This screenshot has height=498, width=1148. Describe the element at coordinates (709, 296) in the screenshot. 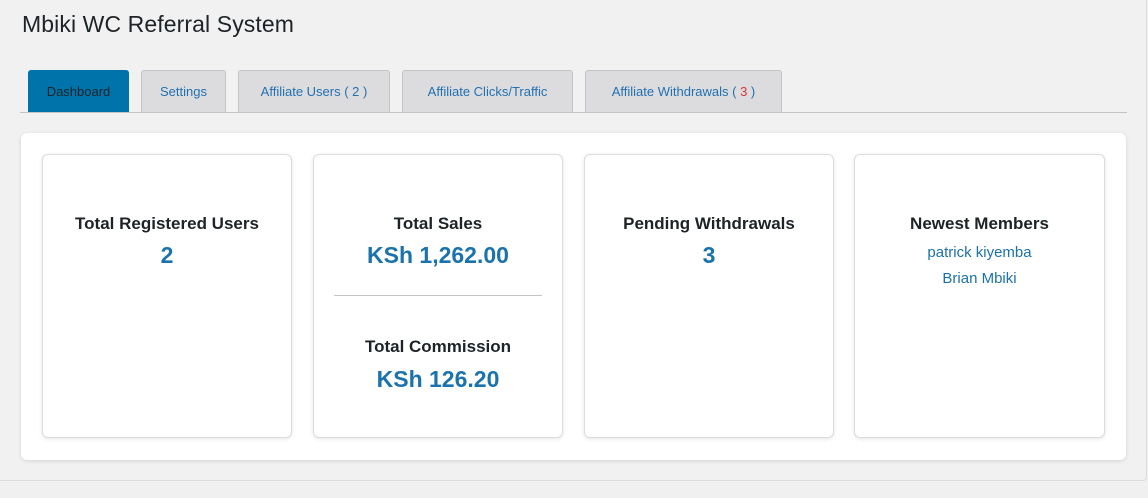

I see `card-pending-withdrawals: Pending Withdrawals 3` at that location.